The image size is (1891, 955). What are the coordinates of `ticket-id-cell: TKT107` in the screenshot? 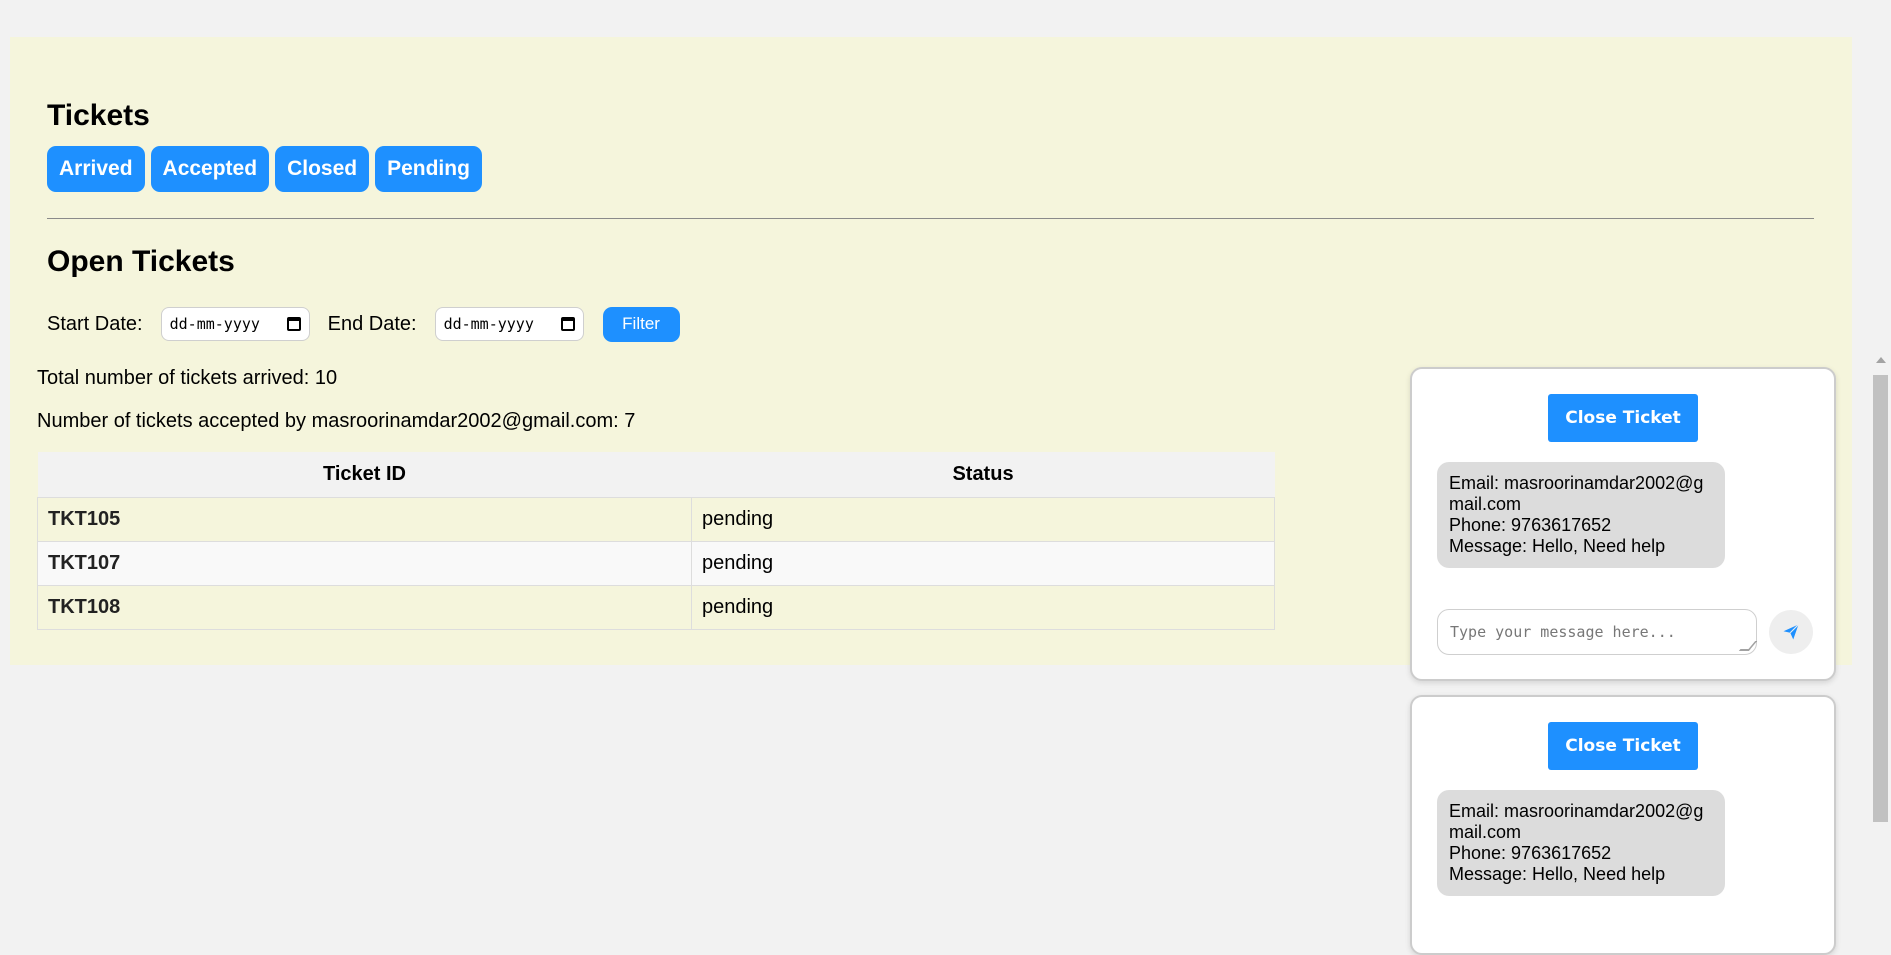 It's located at (364, 563).